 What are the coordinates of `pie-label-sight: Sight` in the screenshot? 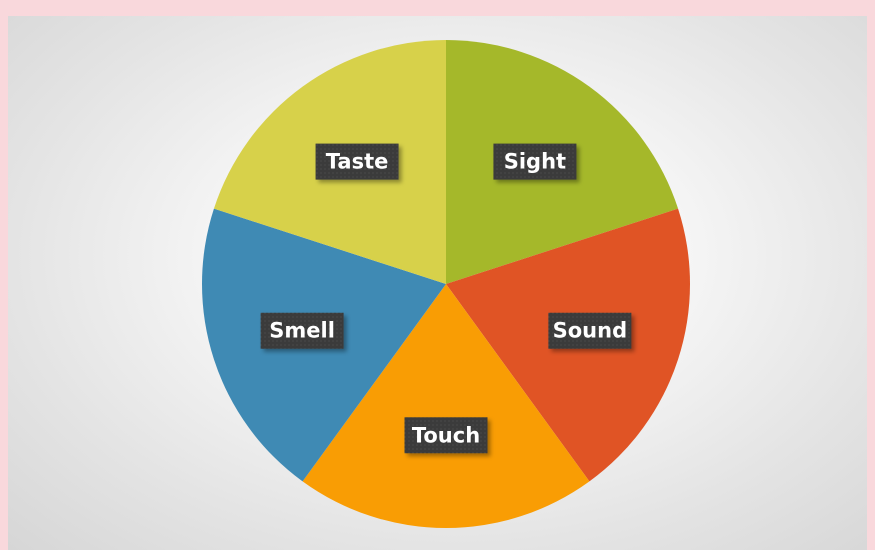 It's located at (535, 161).